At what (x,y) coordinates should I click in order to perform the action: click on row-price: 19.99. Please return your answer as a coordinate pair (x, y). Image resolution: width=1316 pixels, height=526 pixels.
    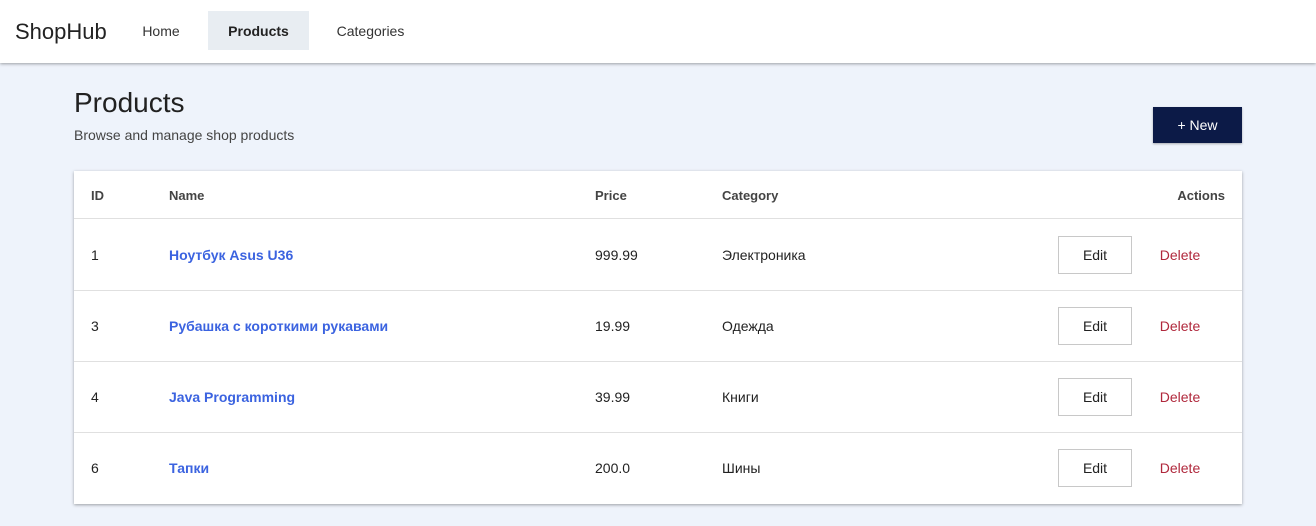
    Looking at the image, I should click on (613, 326).